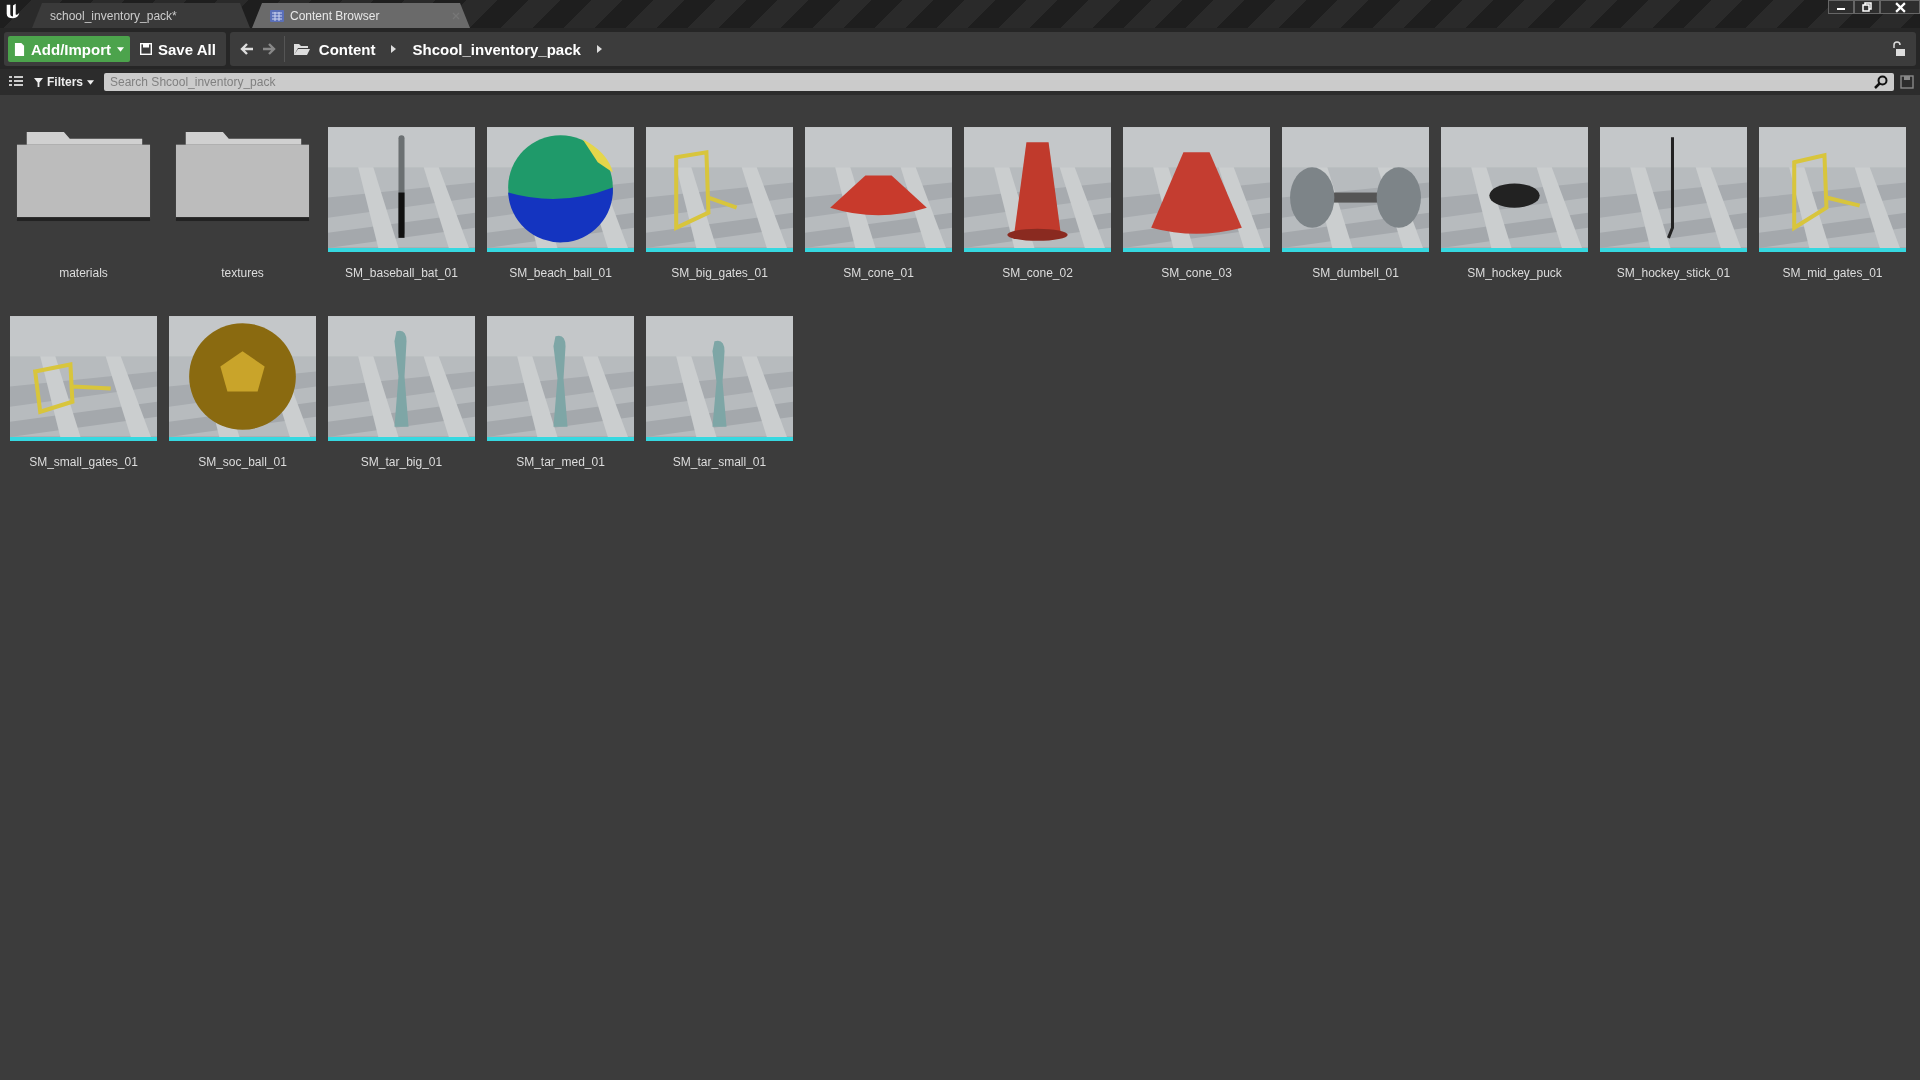 Image resolution: width=1920 pixels, height=1080 pixels. What do you see at coordinates (560, 273) in the screenshot?
I see `asset-name: SM_beach_ball_01` at bounding box center [560, 273].